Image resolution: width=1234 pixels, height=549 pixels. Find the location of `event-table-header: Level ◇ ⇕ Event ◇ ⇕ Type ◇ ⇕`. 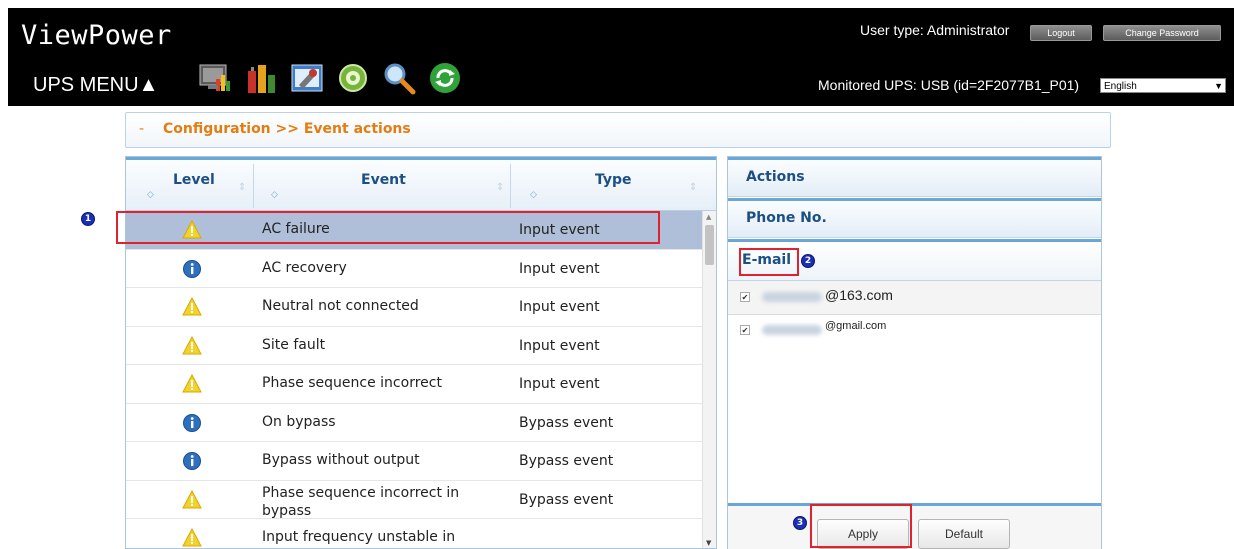

event-table-header: Level ◇ ⇕ Event ◇ ⇕ Type ◇ ⇕ is located at coordinates (421, 184).